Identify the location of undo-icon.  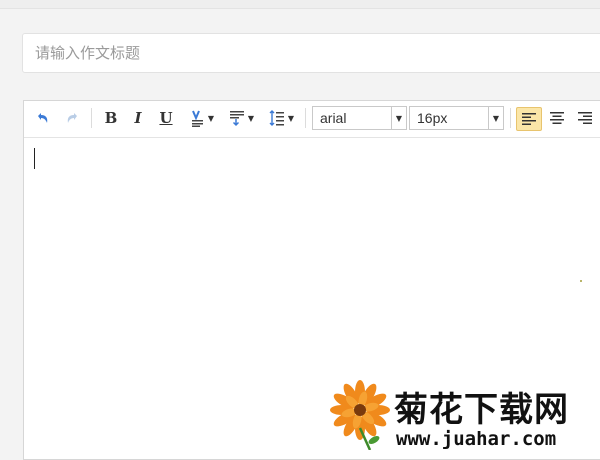
(43, 118).